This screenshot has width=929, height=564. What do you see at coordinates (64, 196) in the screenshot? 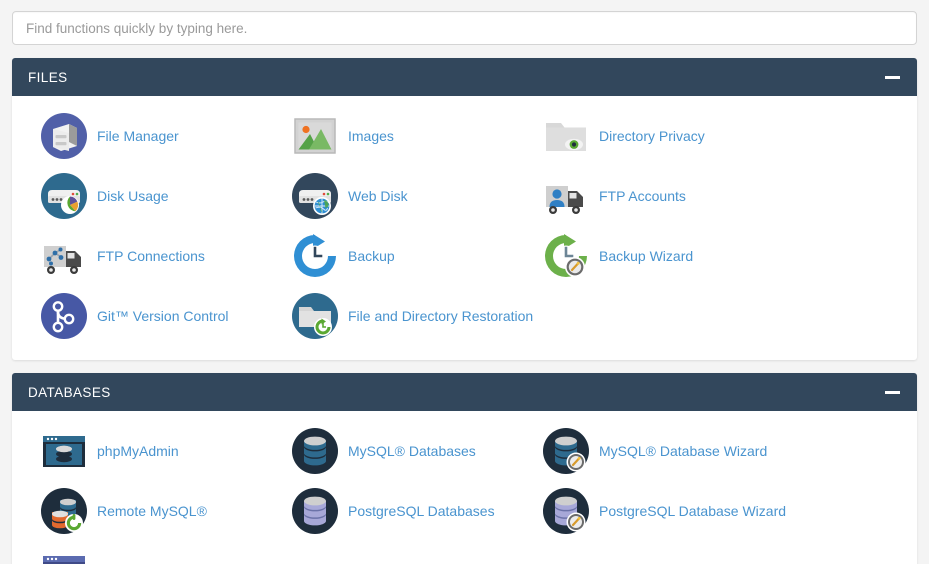
I see `disk-usage-icon` at bounding box center [64, 196].